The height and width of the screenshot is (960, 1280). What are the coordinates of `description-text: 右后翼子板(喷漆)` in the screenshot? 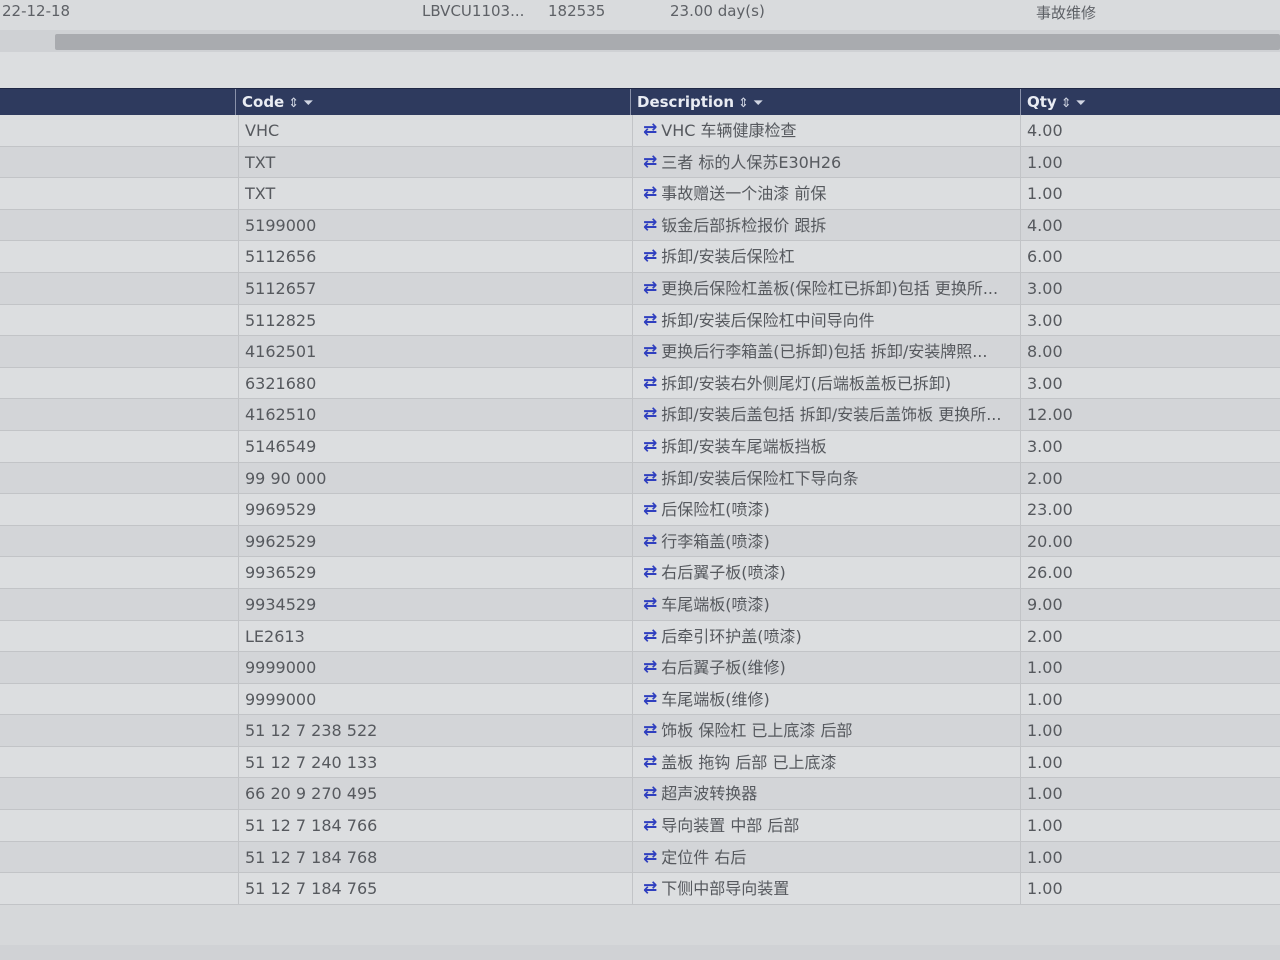 It's located at (723, 573).